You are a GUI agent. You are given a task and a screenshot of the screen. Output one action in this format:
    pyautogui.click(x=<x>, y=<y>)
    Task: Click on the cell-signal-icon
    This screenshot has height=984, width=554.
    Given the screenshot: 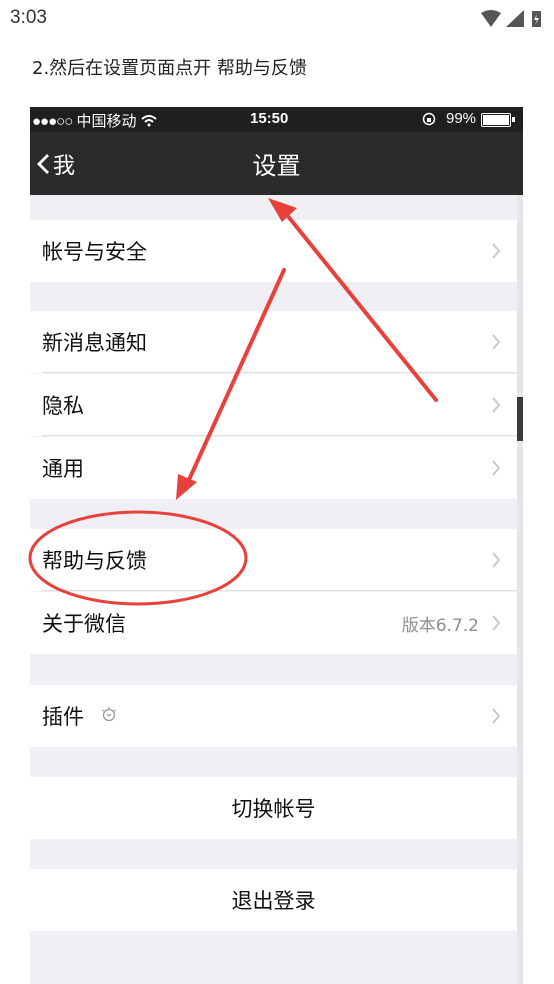 What is the action you would take?
    pyautogui.click(x=515, y=18)
    